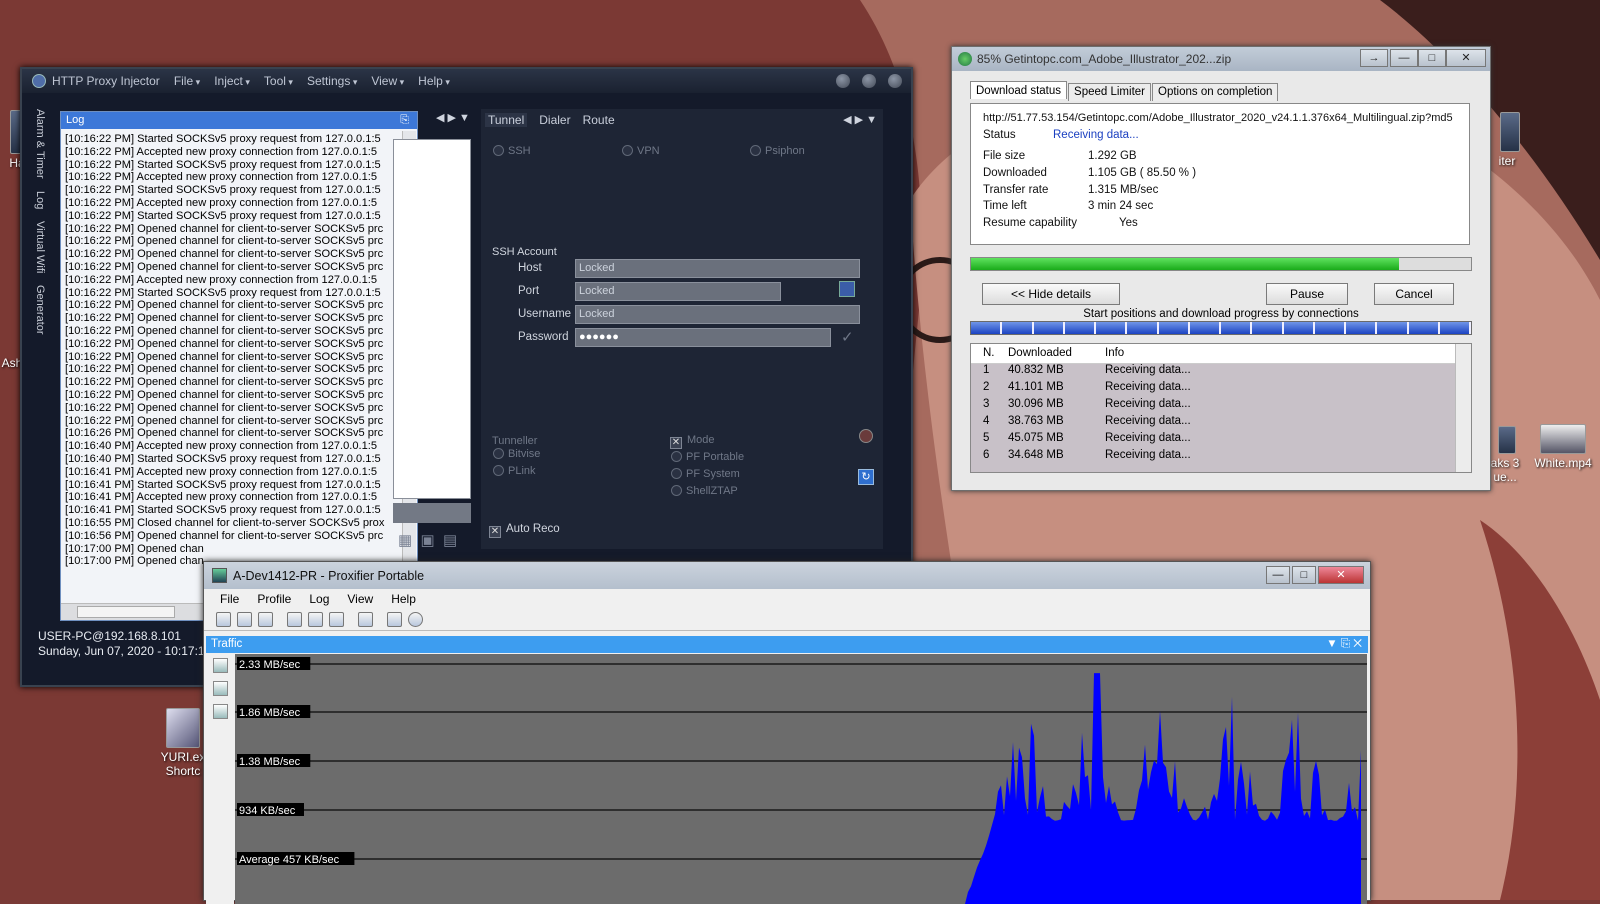 This screenshot has height=904, width=1600. What do you see at coordinates (183, 743) in the screenshot?
I see `desktop-icon-yuri: YURI.ex Shortc` at bounding box center [183, 743].